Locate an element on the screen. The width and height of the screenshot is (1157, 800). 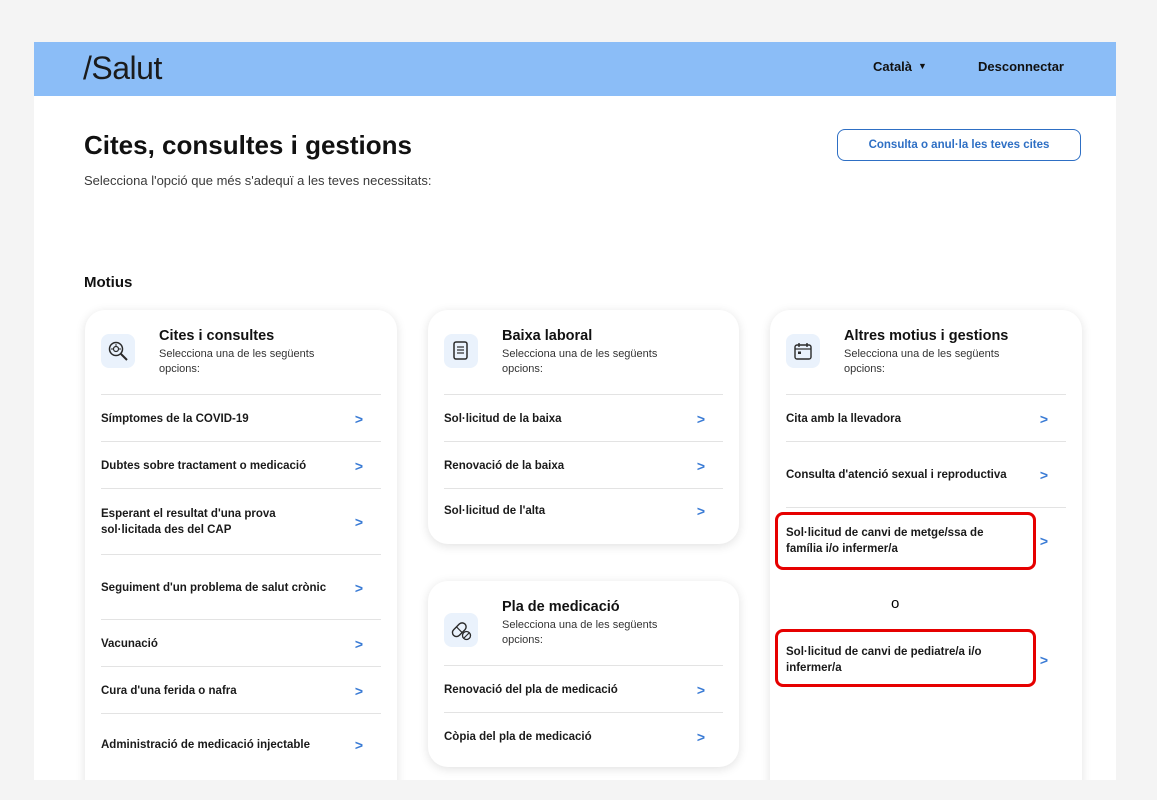
pill-icon is located at coordinates (461, 630).